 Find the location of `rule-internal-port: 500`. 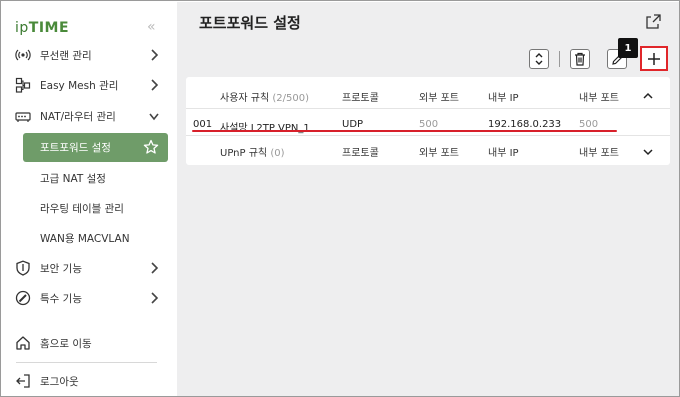

rule-internal-port: 500 is located at coordinates (589, 124).